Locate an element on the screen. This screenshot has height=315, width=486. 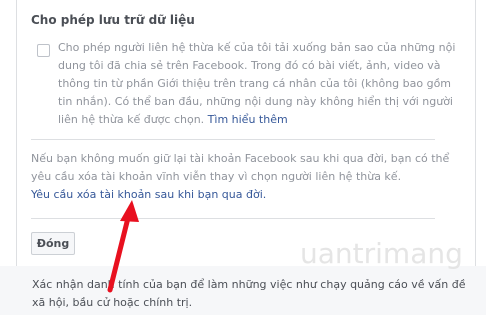
watermark-text: uantrimang is located at coordinates (381, 253).